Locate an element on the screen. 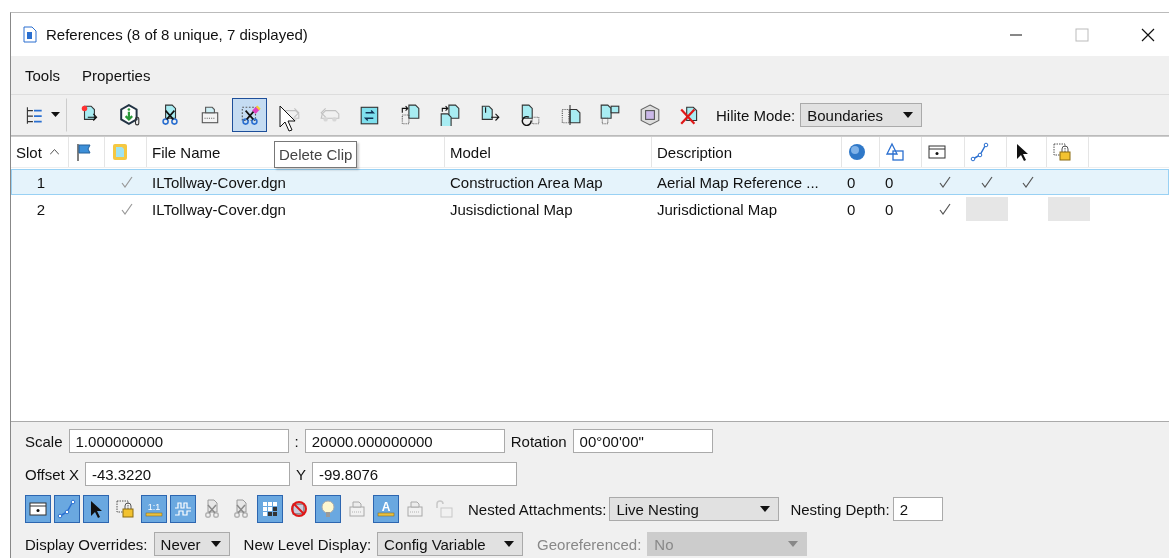 This screenshot has width=1169, height=558. table-cell: 2 is located at coordinates (41, 209).